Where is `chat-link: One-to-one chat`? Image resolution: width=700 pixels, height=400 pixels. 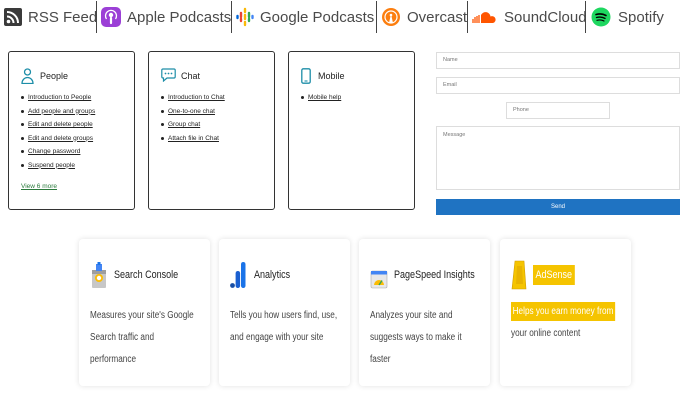 chat-link: One-to-one chat is located at coordinates (191, 111).